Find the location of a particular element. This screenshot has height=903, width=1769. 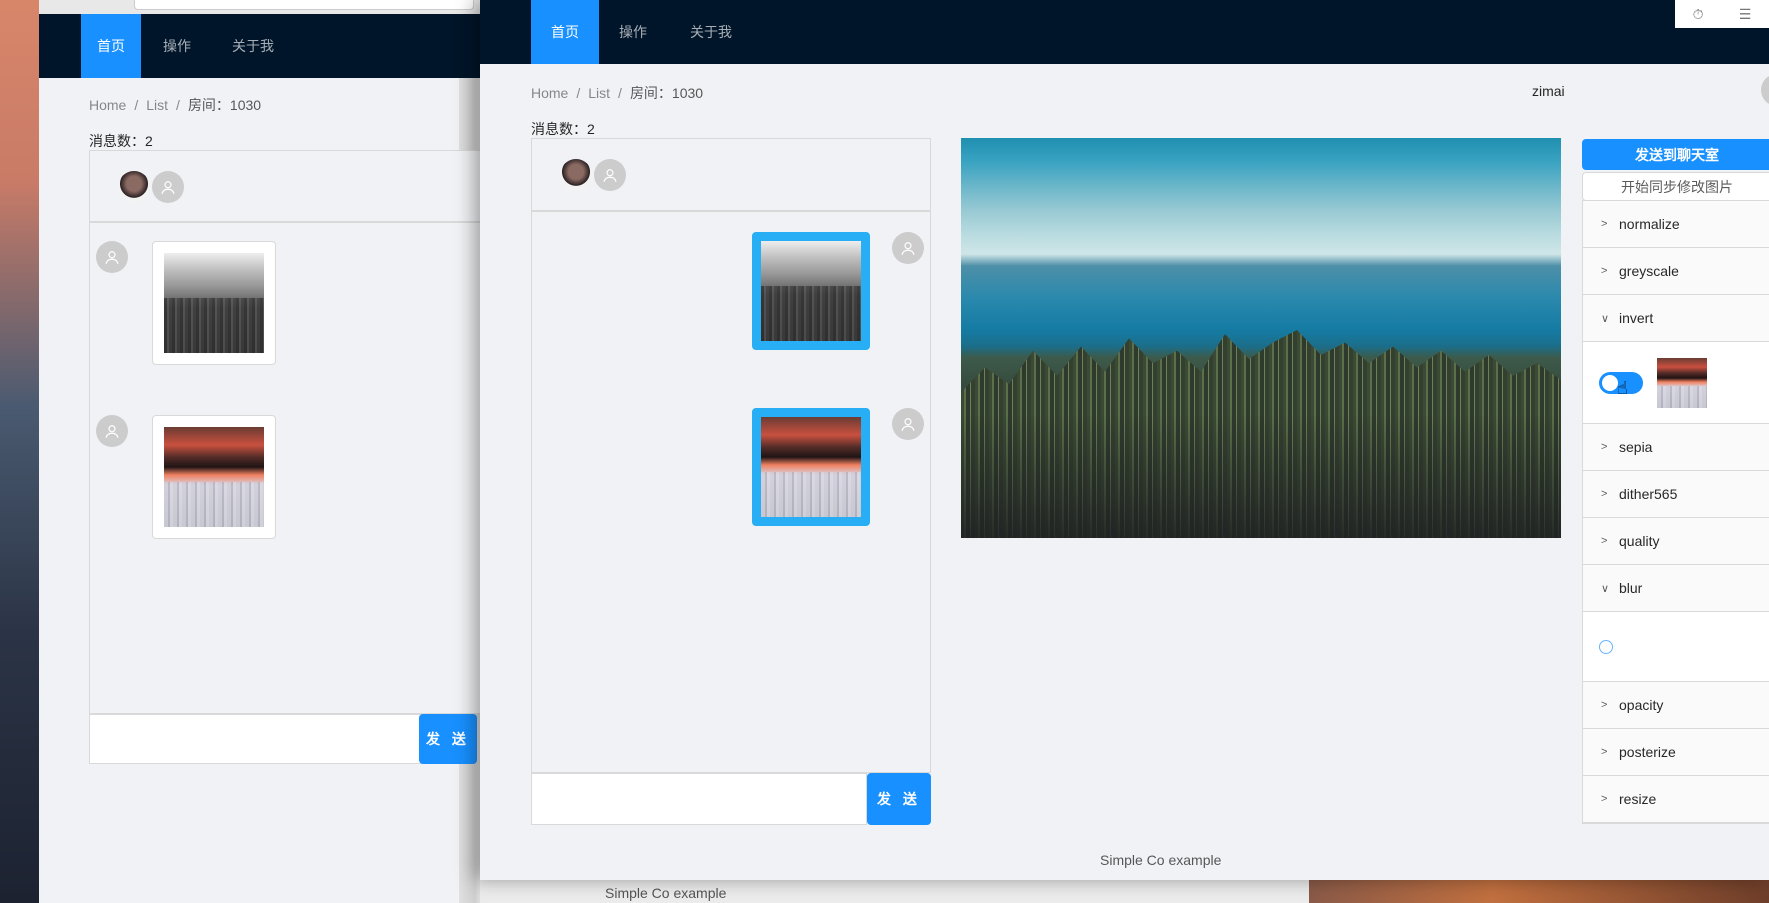

desktop-wallpaper is located at coordinates (1539, 891).